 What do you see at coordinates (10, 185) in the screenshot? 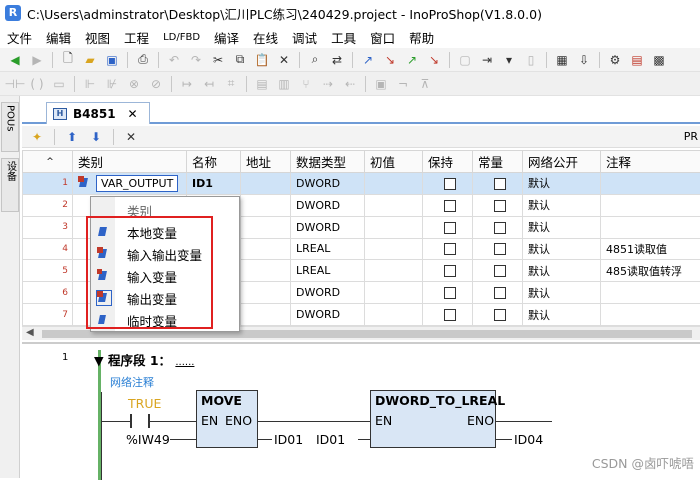
I see `devices-tab: 设备` at bounding box center [10, 185].